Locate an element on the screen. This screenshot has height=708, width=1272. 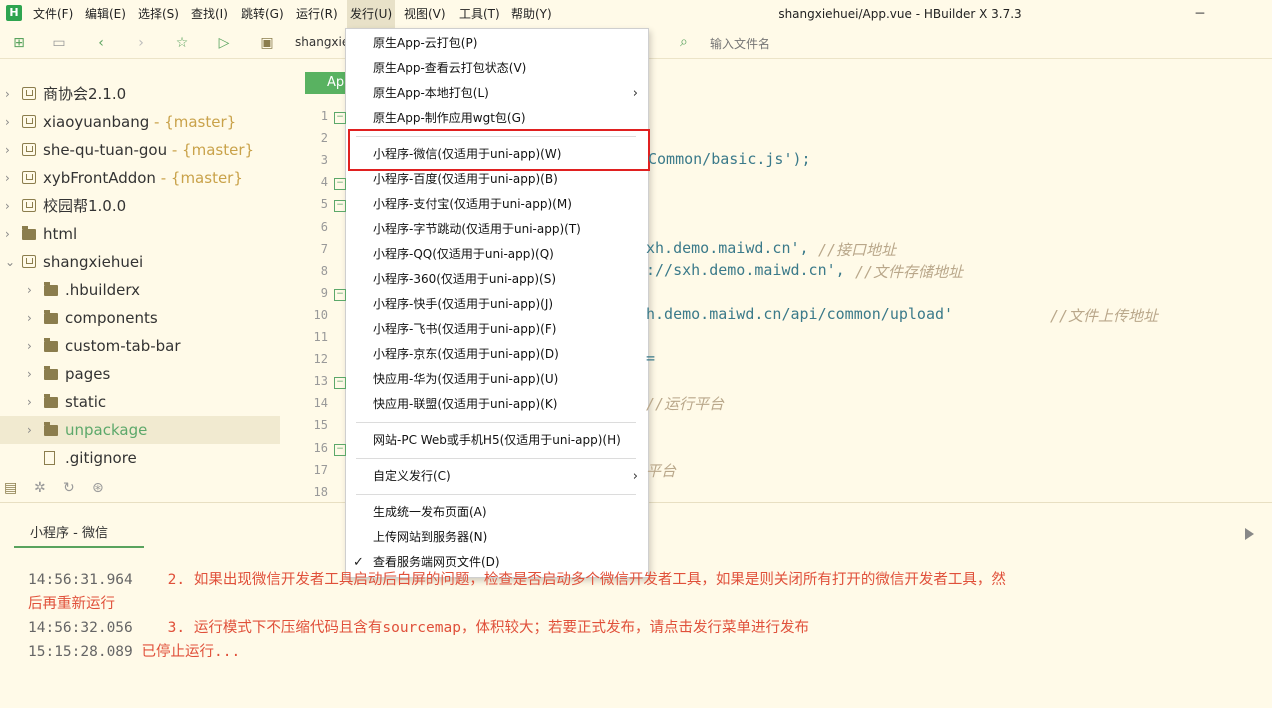
star-icon: ☆ is located at coordinates (182, 43).